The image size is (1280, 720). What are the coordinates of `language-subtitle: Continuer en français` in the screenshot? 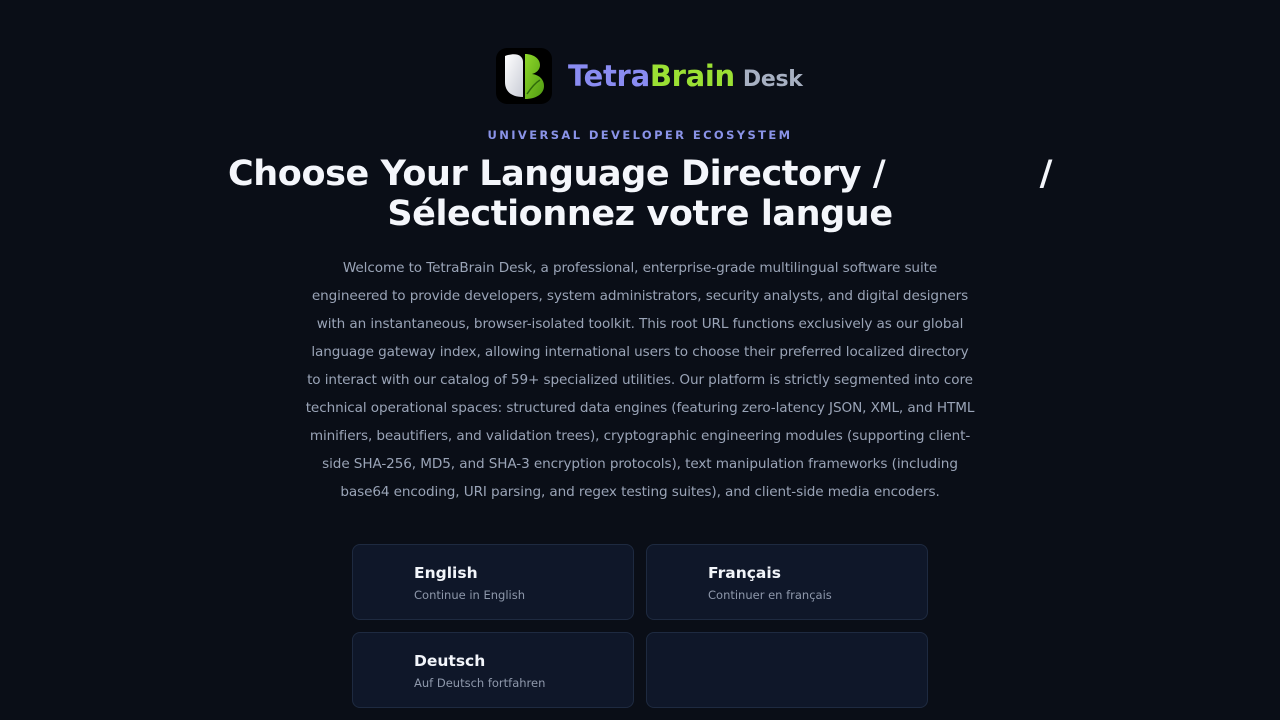 It's located at (770, 595).